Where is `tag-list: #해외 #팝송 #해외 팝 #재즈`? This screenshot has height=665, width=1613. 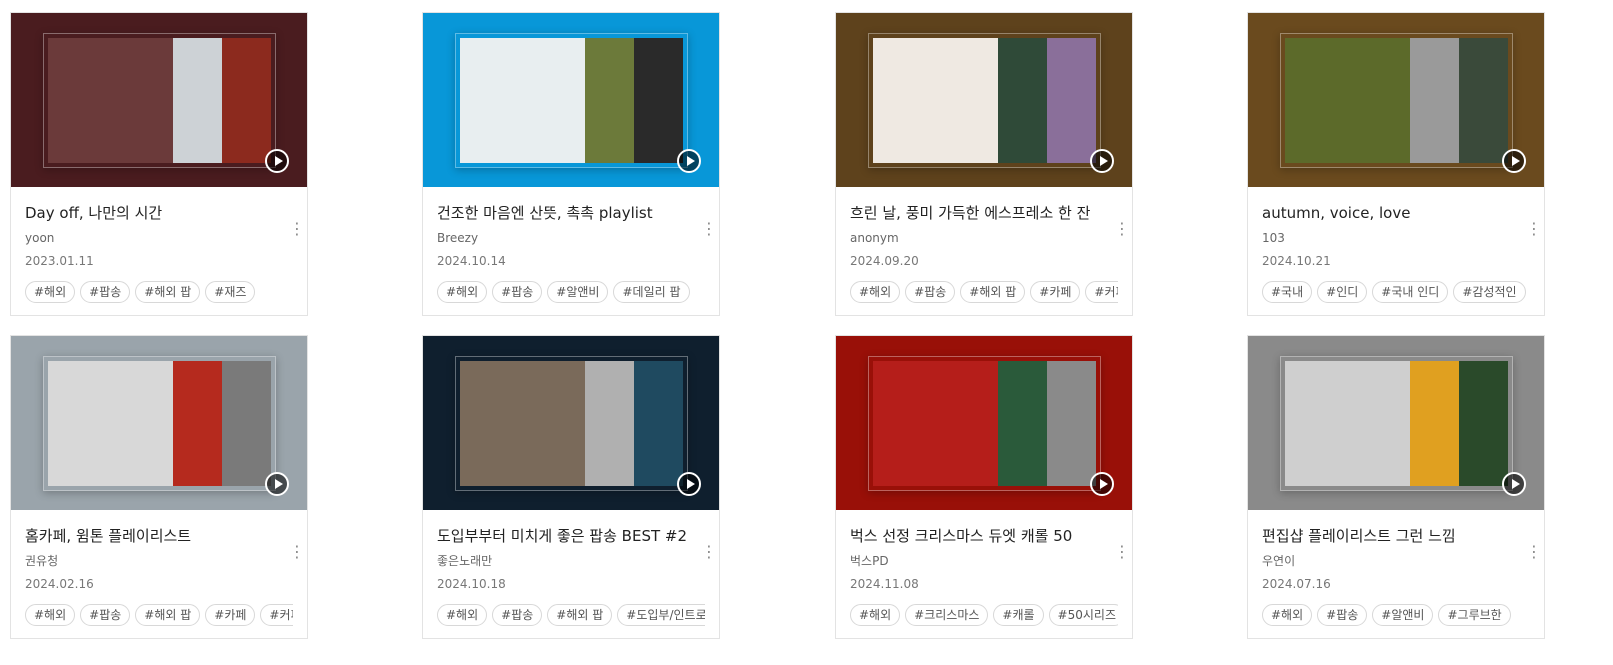
tag-list: #해외 #팝송 #해외 팝 #재즈 is located at coordinates (159, 292).